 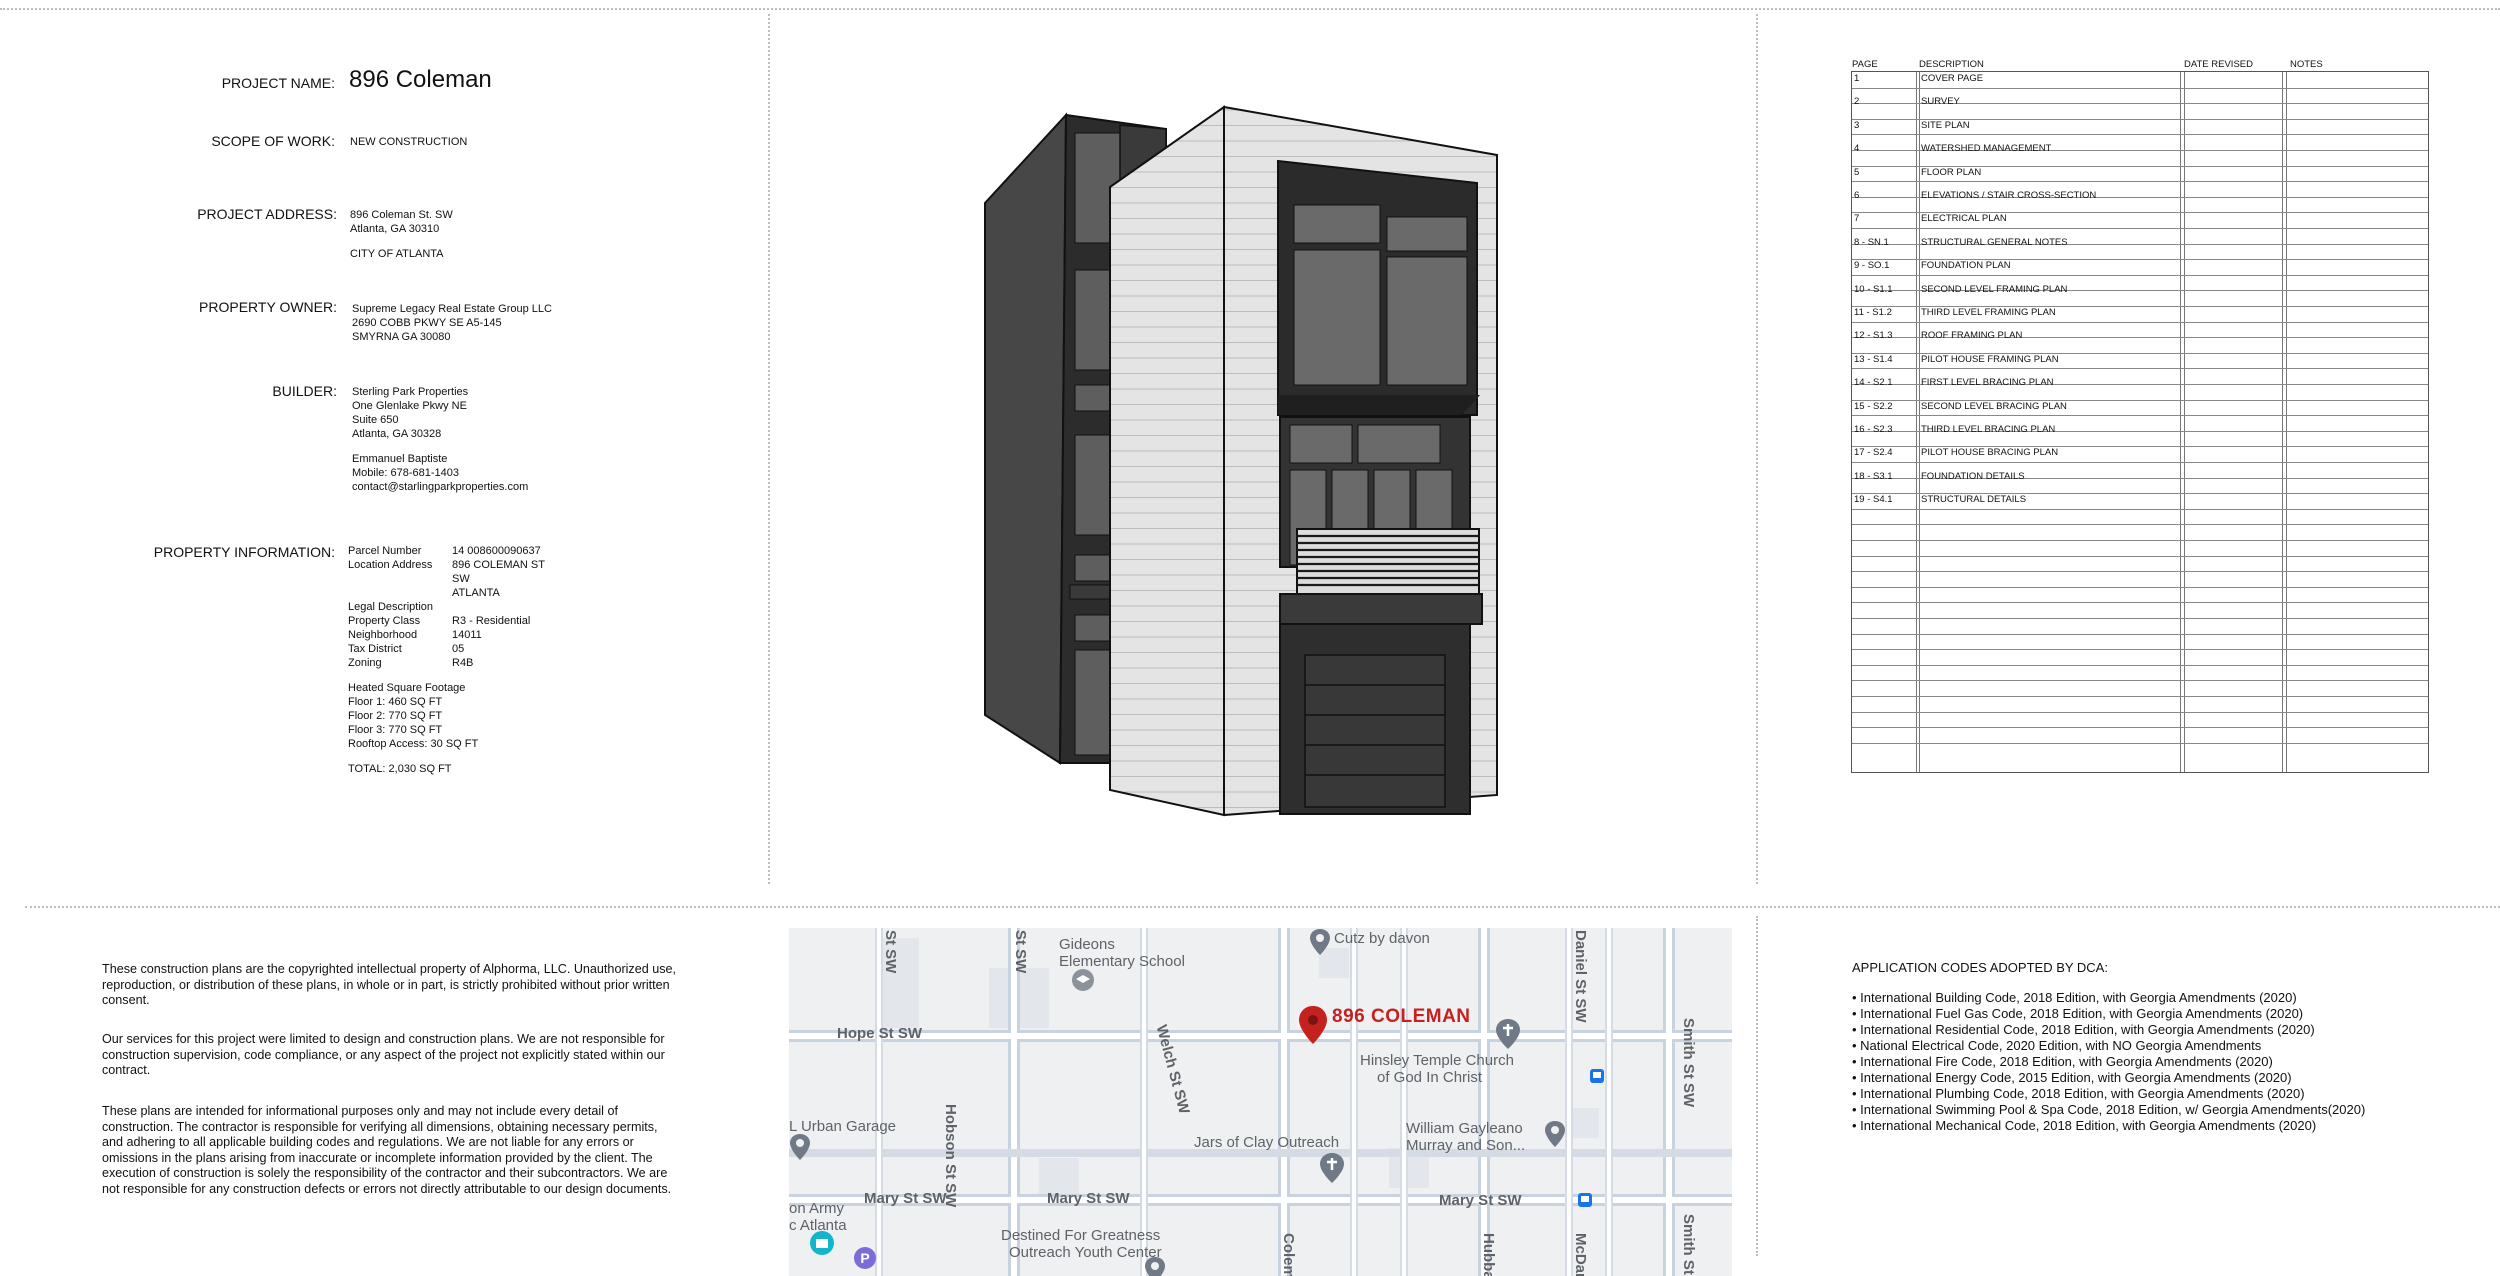 What do you see at coordinates (375, 420) in the screenshot?
I see `builder-line-3: Suite 650` at bounding box center [375, 420].